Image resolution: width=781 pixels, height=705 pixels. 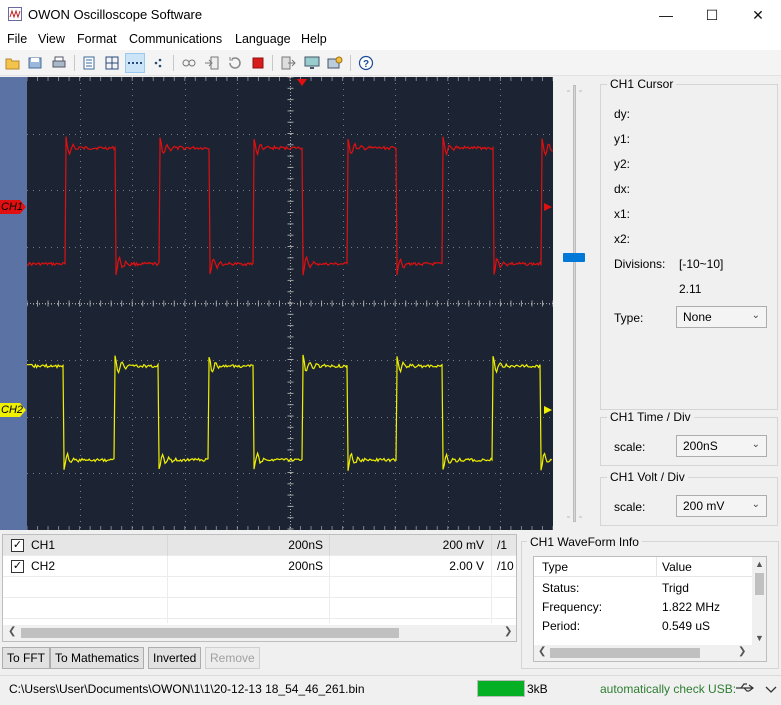 I want to click on divisions-label: Divisions:, so click(x=640, y=264).